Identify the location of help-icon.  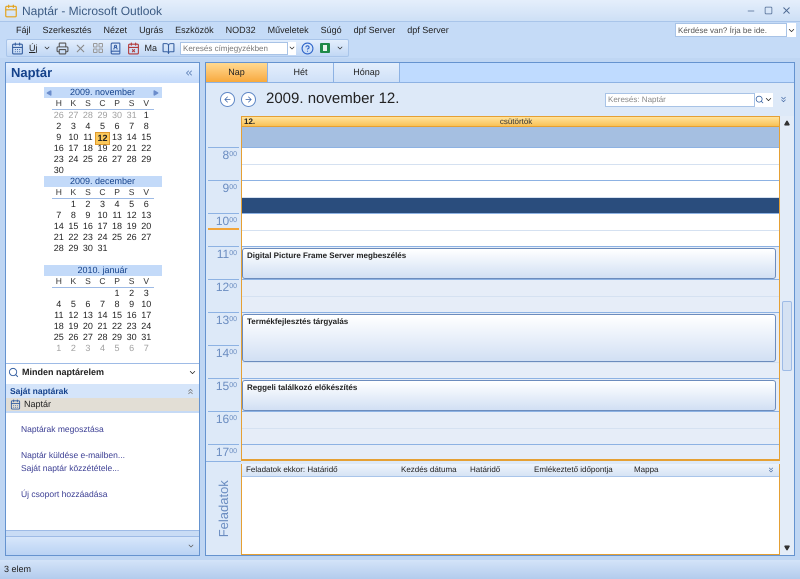
(307, 48).